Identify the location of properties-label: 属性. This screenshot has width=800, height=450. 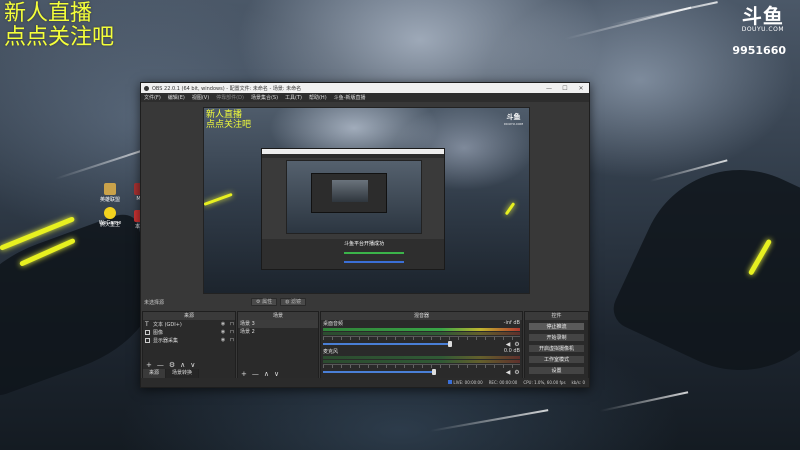
(267, 302).